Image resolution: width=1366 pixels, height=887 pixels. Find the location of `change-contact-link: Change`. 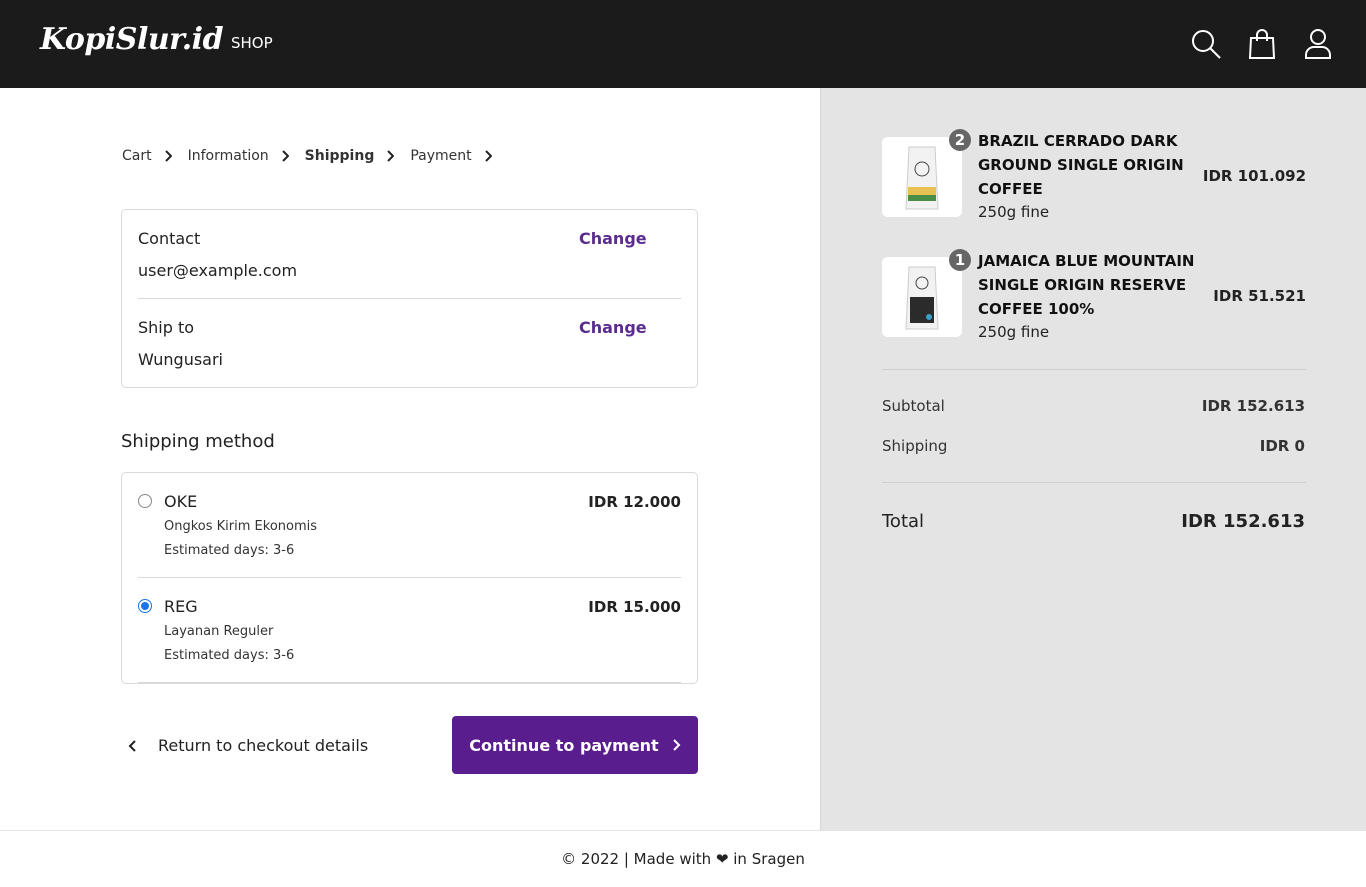

change-contact-link: Change is located at coordinates (613, 238).